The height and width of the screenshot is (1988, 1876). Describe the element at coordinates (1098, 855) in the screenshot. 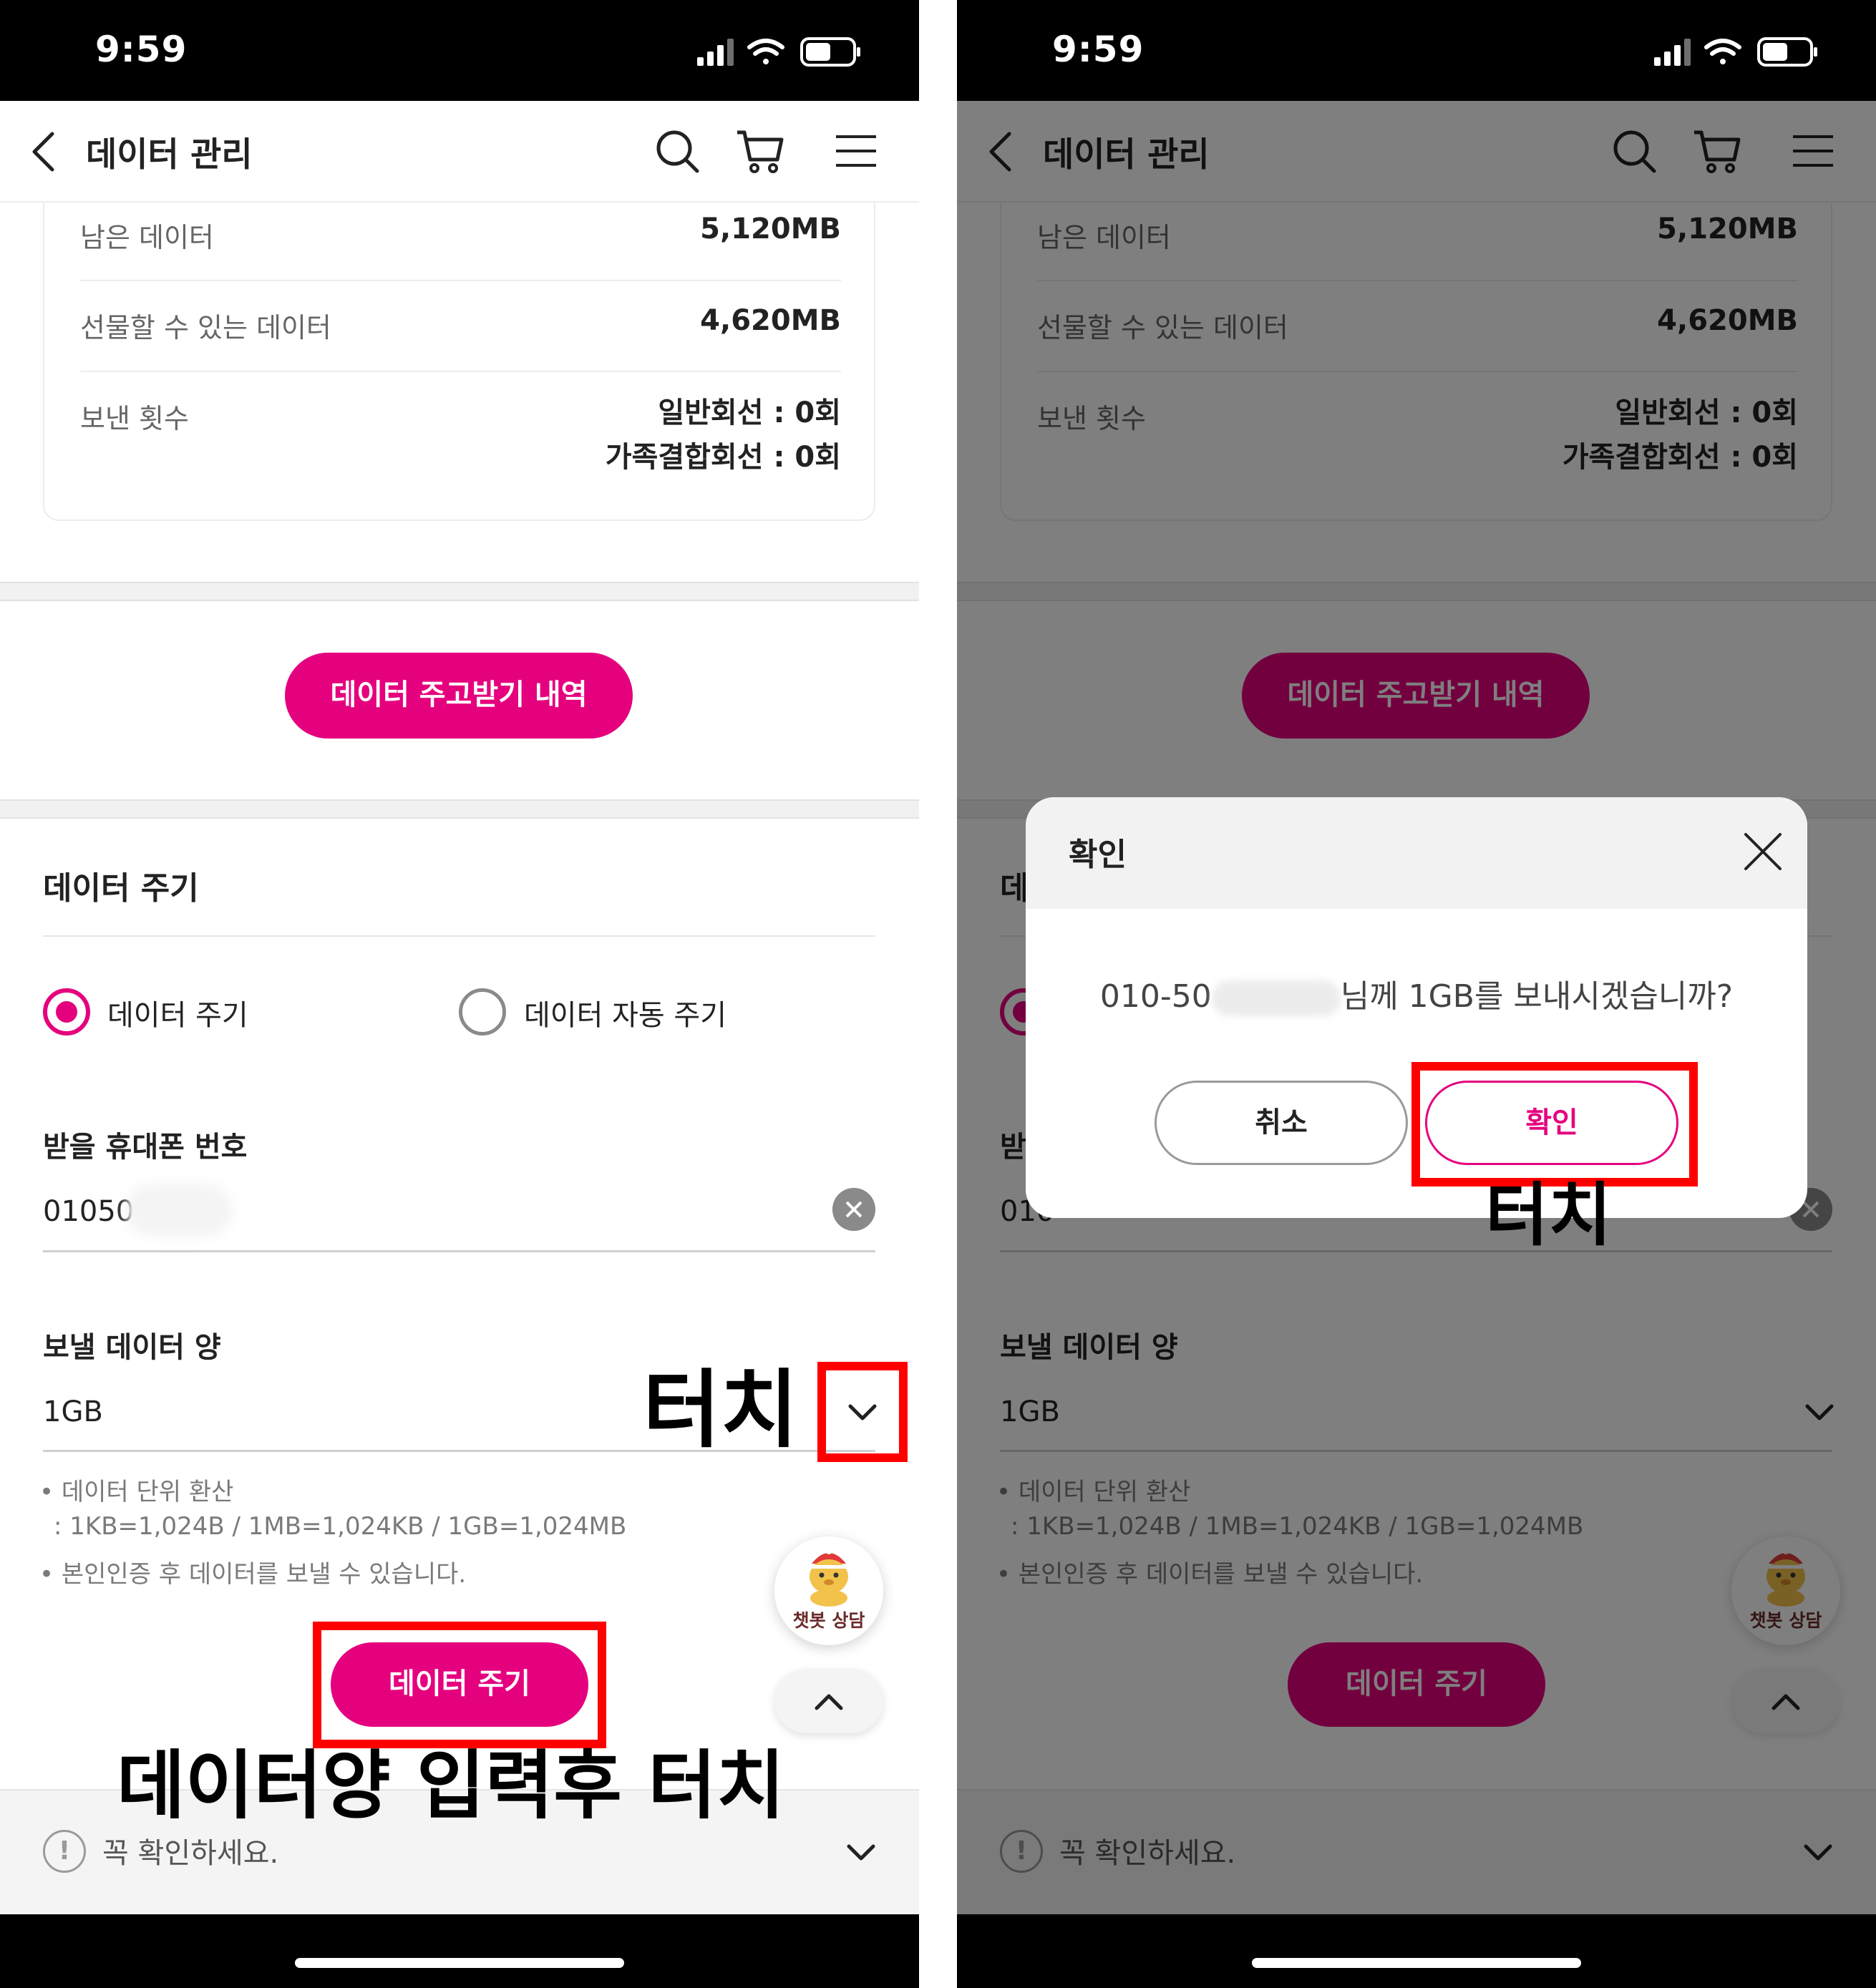

I see `dialog-title: 확인` at that location.